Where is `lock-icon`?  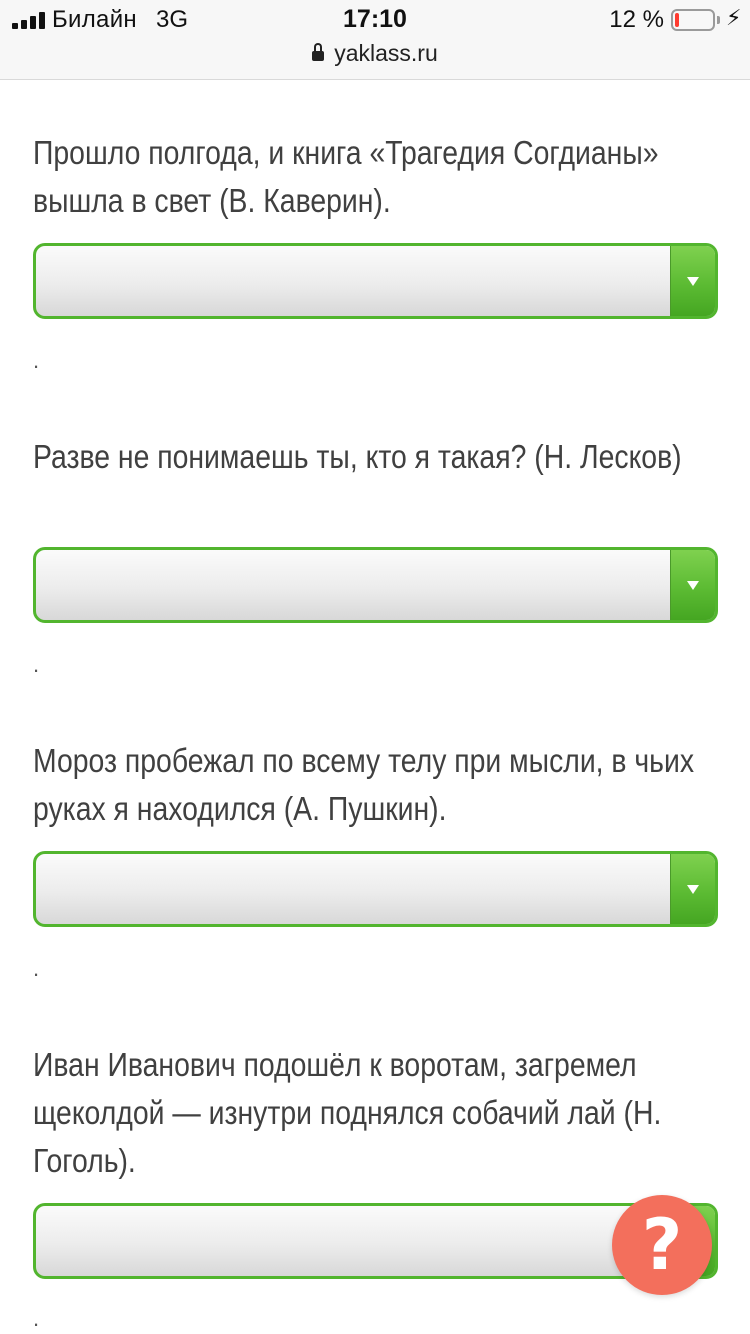 lock-icon is located at coordinates (318, 52).